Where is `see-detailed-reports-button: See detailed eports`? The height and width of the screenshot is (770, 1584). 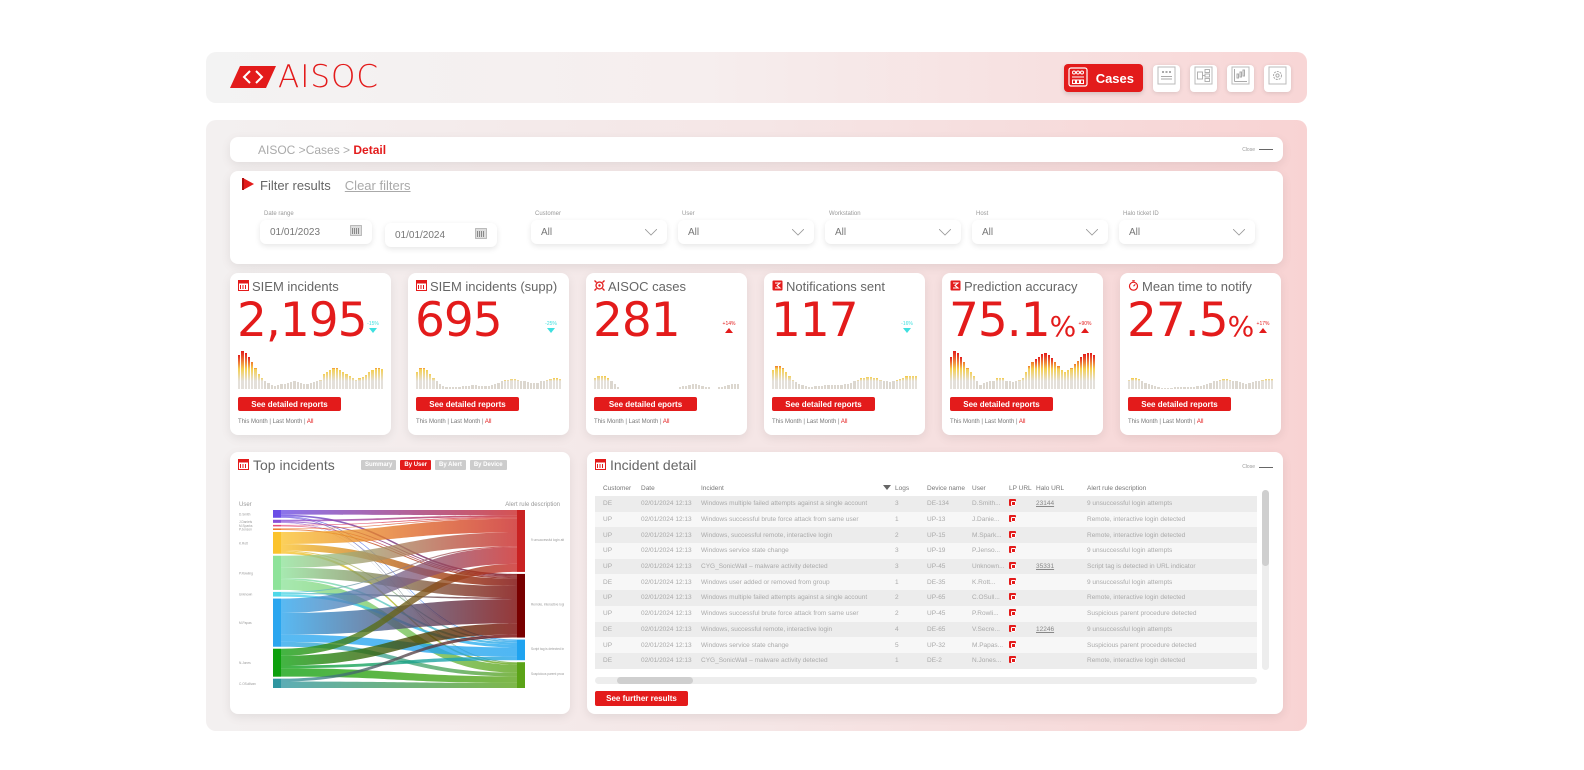 see-detailed-reports-button: See detailed eports is located at coordinates (645, 404).